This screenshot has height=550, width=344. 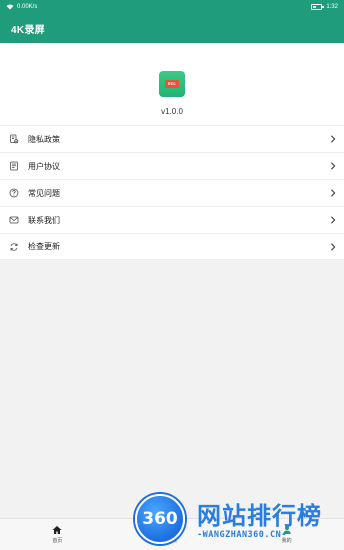 What do you see at coordinates (172, 111) in the screenshot?
I see `app-version: v1.0.0` at bounding box center [172, 111].